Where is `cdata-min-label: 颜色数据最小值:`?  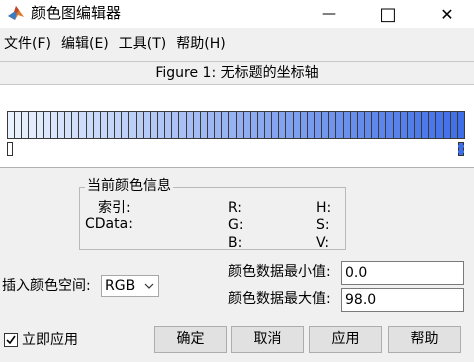 cdata-min-label: 颜色数据最小值: is located at coordinates (279, 272).